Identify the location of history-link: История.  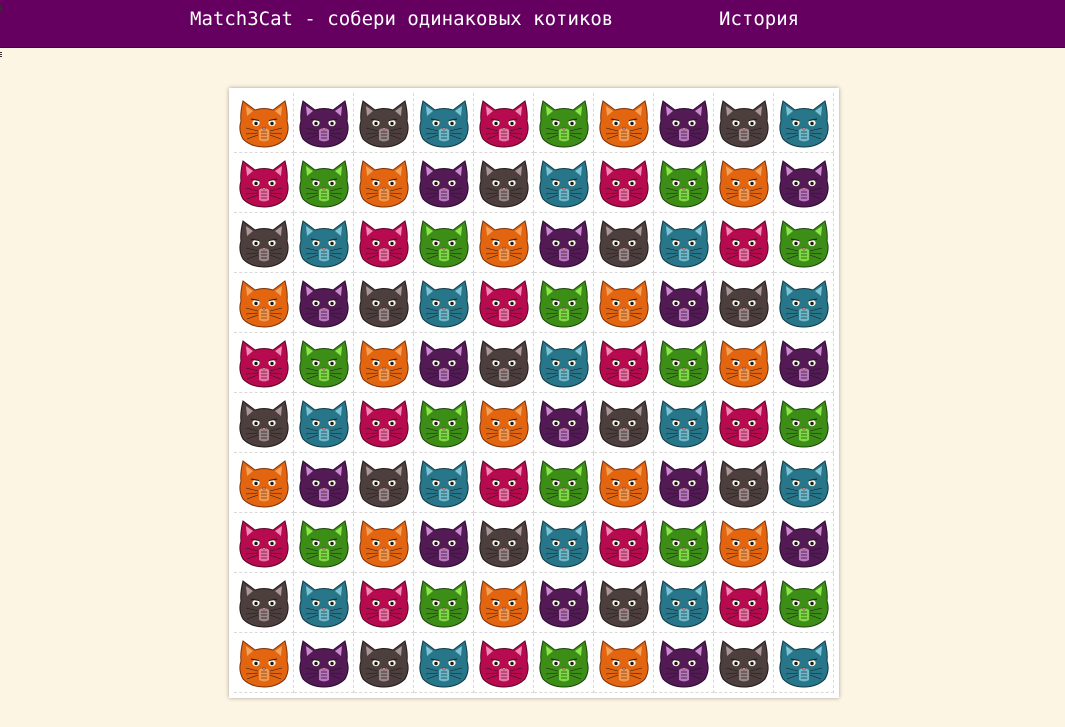
(759, 19).